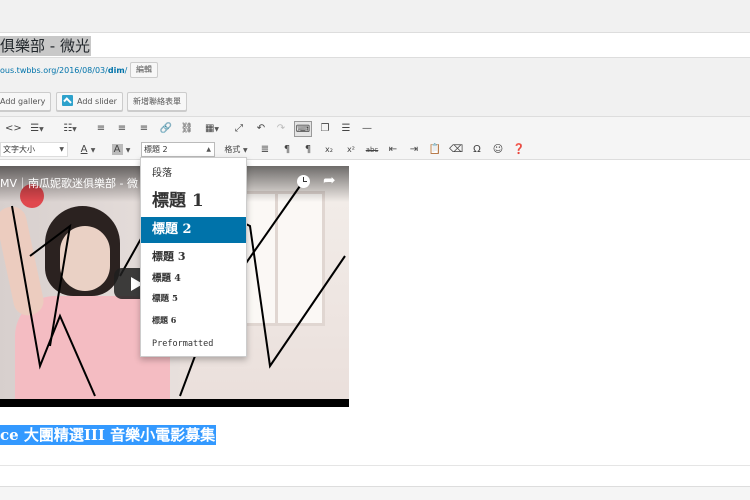 This screenshot has width=750, height=500. I want to click on format-option-heading-3: 標題 3, so click(193, 257).